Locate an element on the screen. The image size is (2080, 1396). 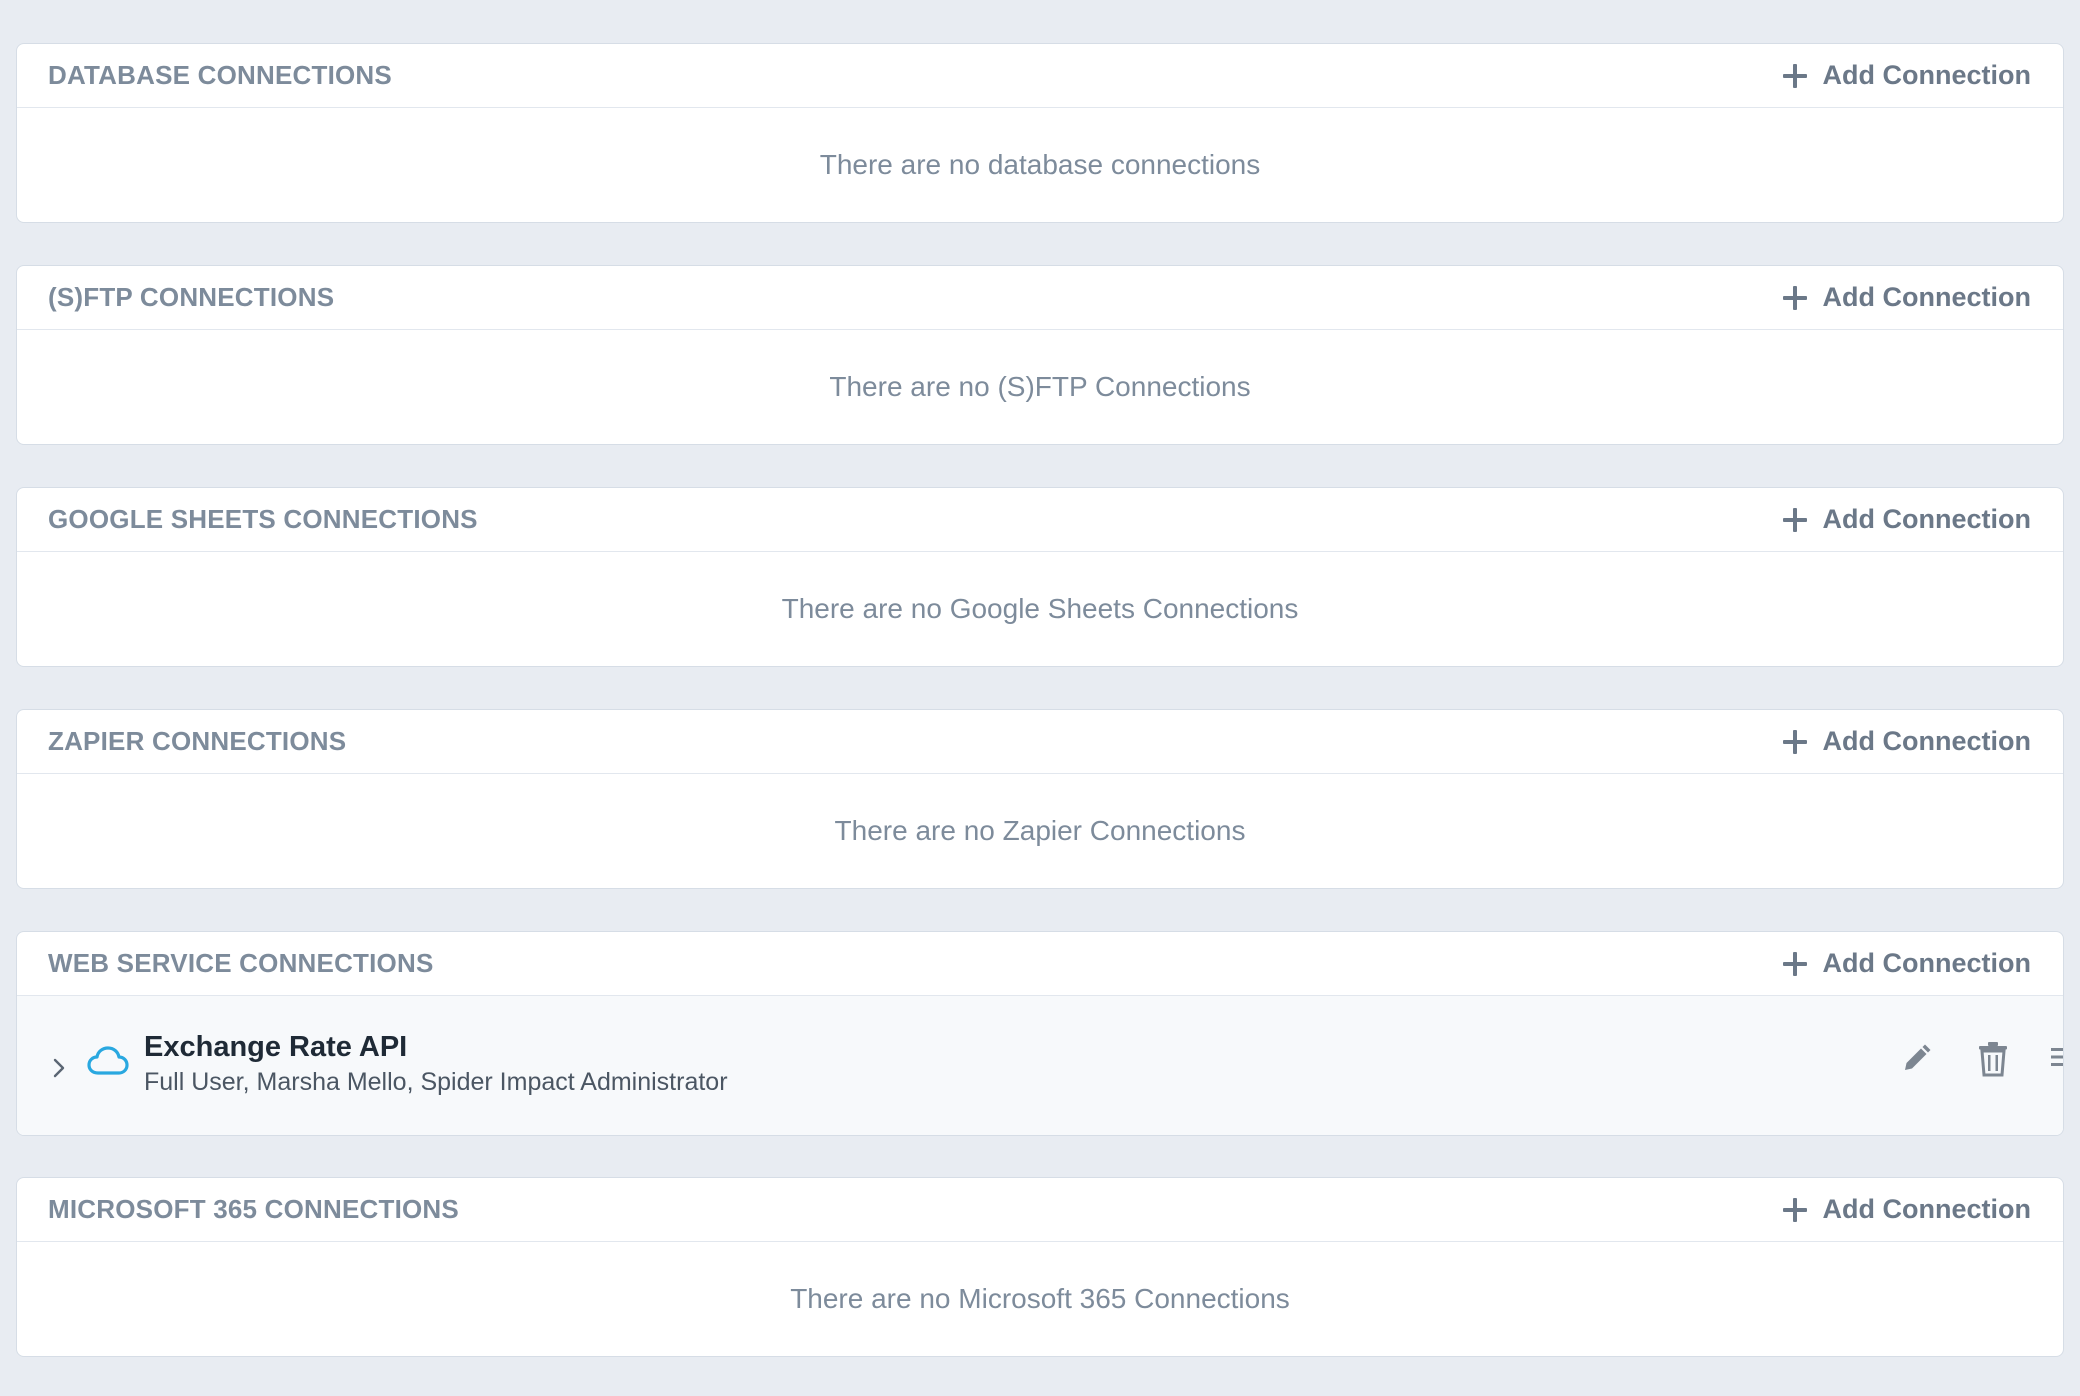
chevron-right-icon is located at coordinates (59, 1068).